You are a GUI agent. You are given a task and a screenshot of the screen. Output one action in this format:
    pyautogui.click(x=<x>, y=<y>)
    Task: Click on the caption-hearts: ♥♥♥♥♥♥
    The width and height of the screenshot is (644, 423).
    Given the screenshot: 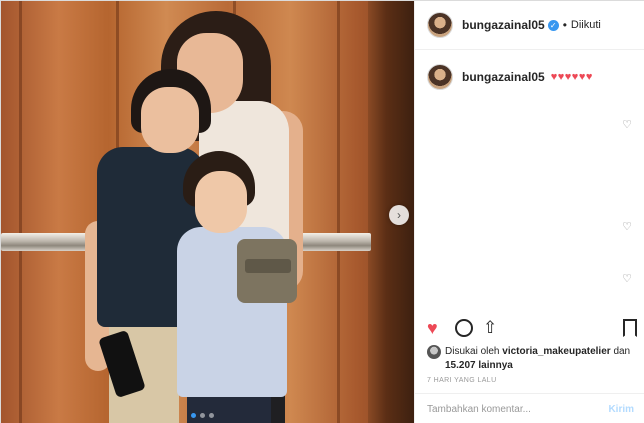 What is the action you would take?
    pyautogui.click(x=571, y=77)
    